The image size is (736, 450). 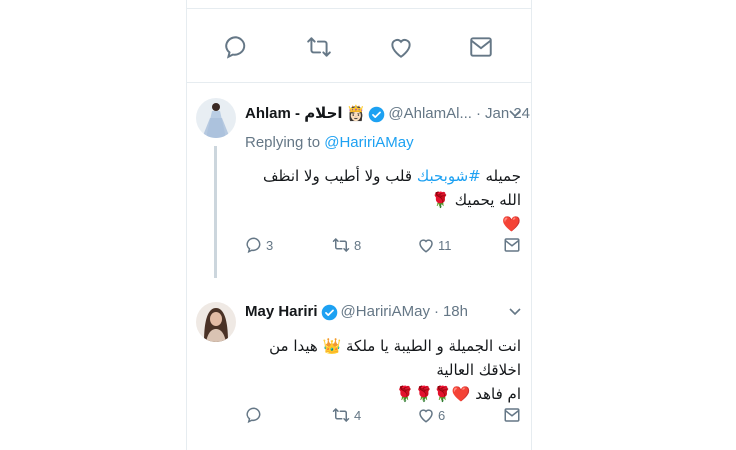 What do you see at coordinates (434, 245) in the screenshot?
I see `like-button: 11` at bounding box center [434, 245].